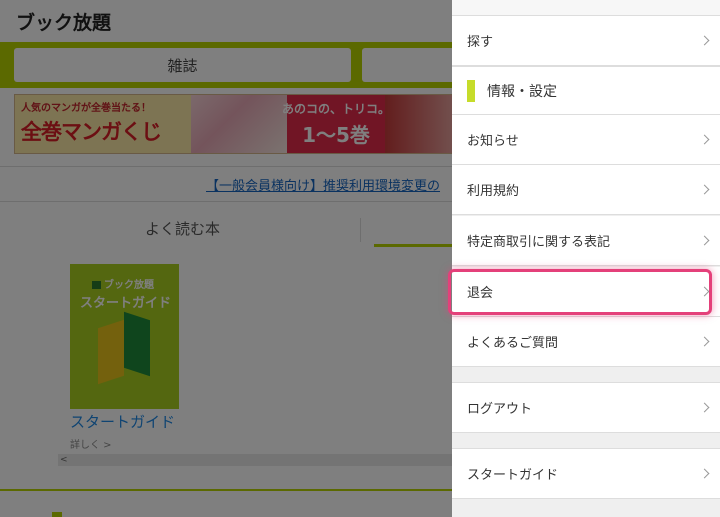 The width and height of the screenshot is (720, 517). Describe the element at coordinates (513, 343) in the screenshot. I see `menu-label: よくあるご質問` at that location.